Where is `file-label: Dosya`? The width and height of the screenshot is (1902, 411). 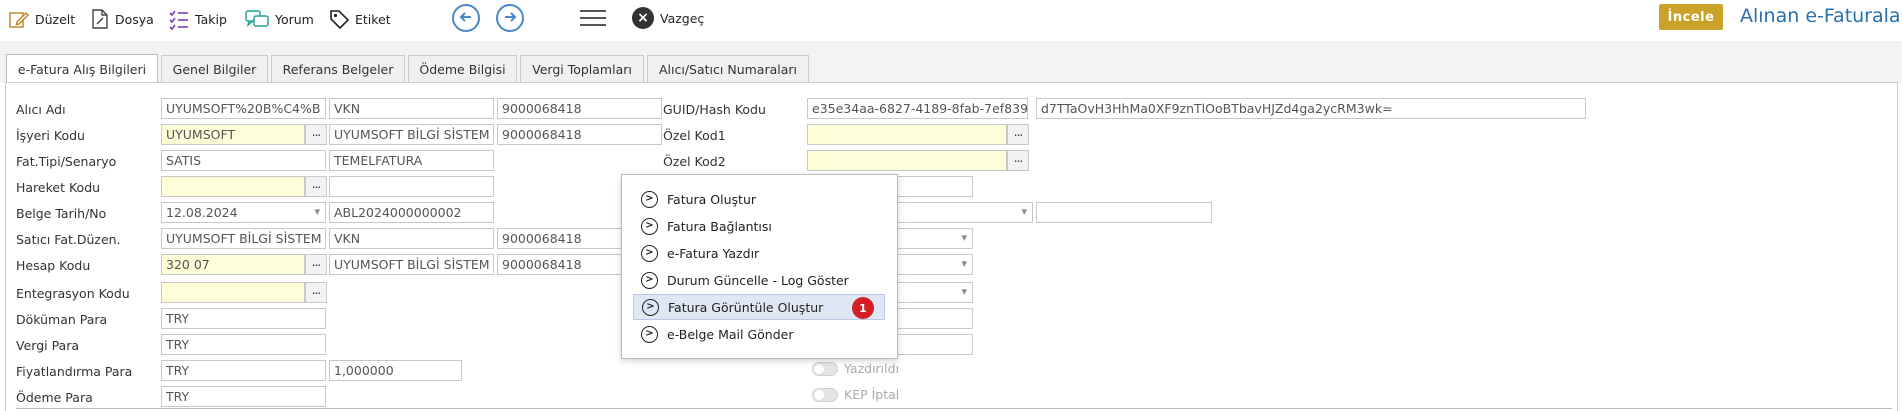
file-label: Dosya is located at coordinates (134, 19).